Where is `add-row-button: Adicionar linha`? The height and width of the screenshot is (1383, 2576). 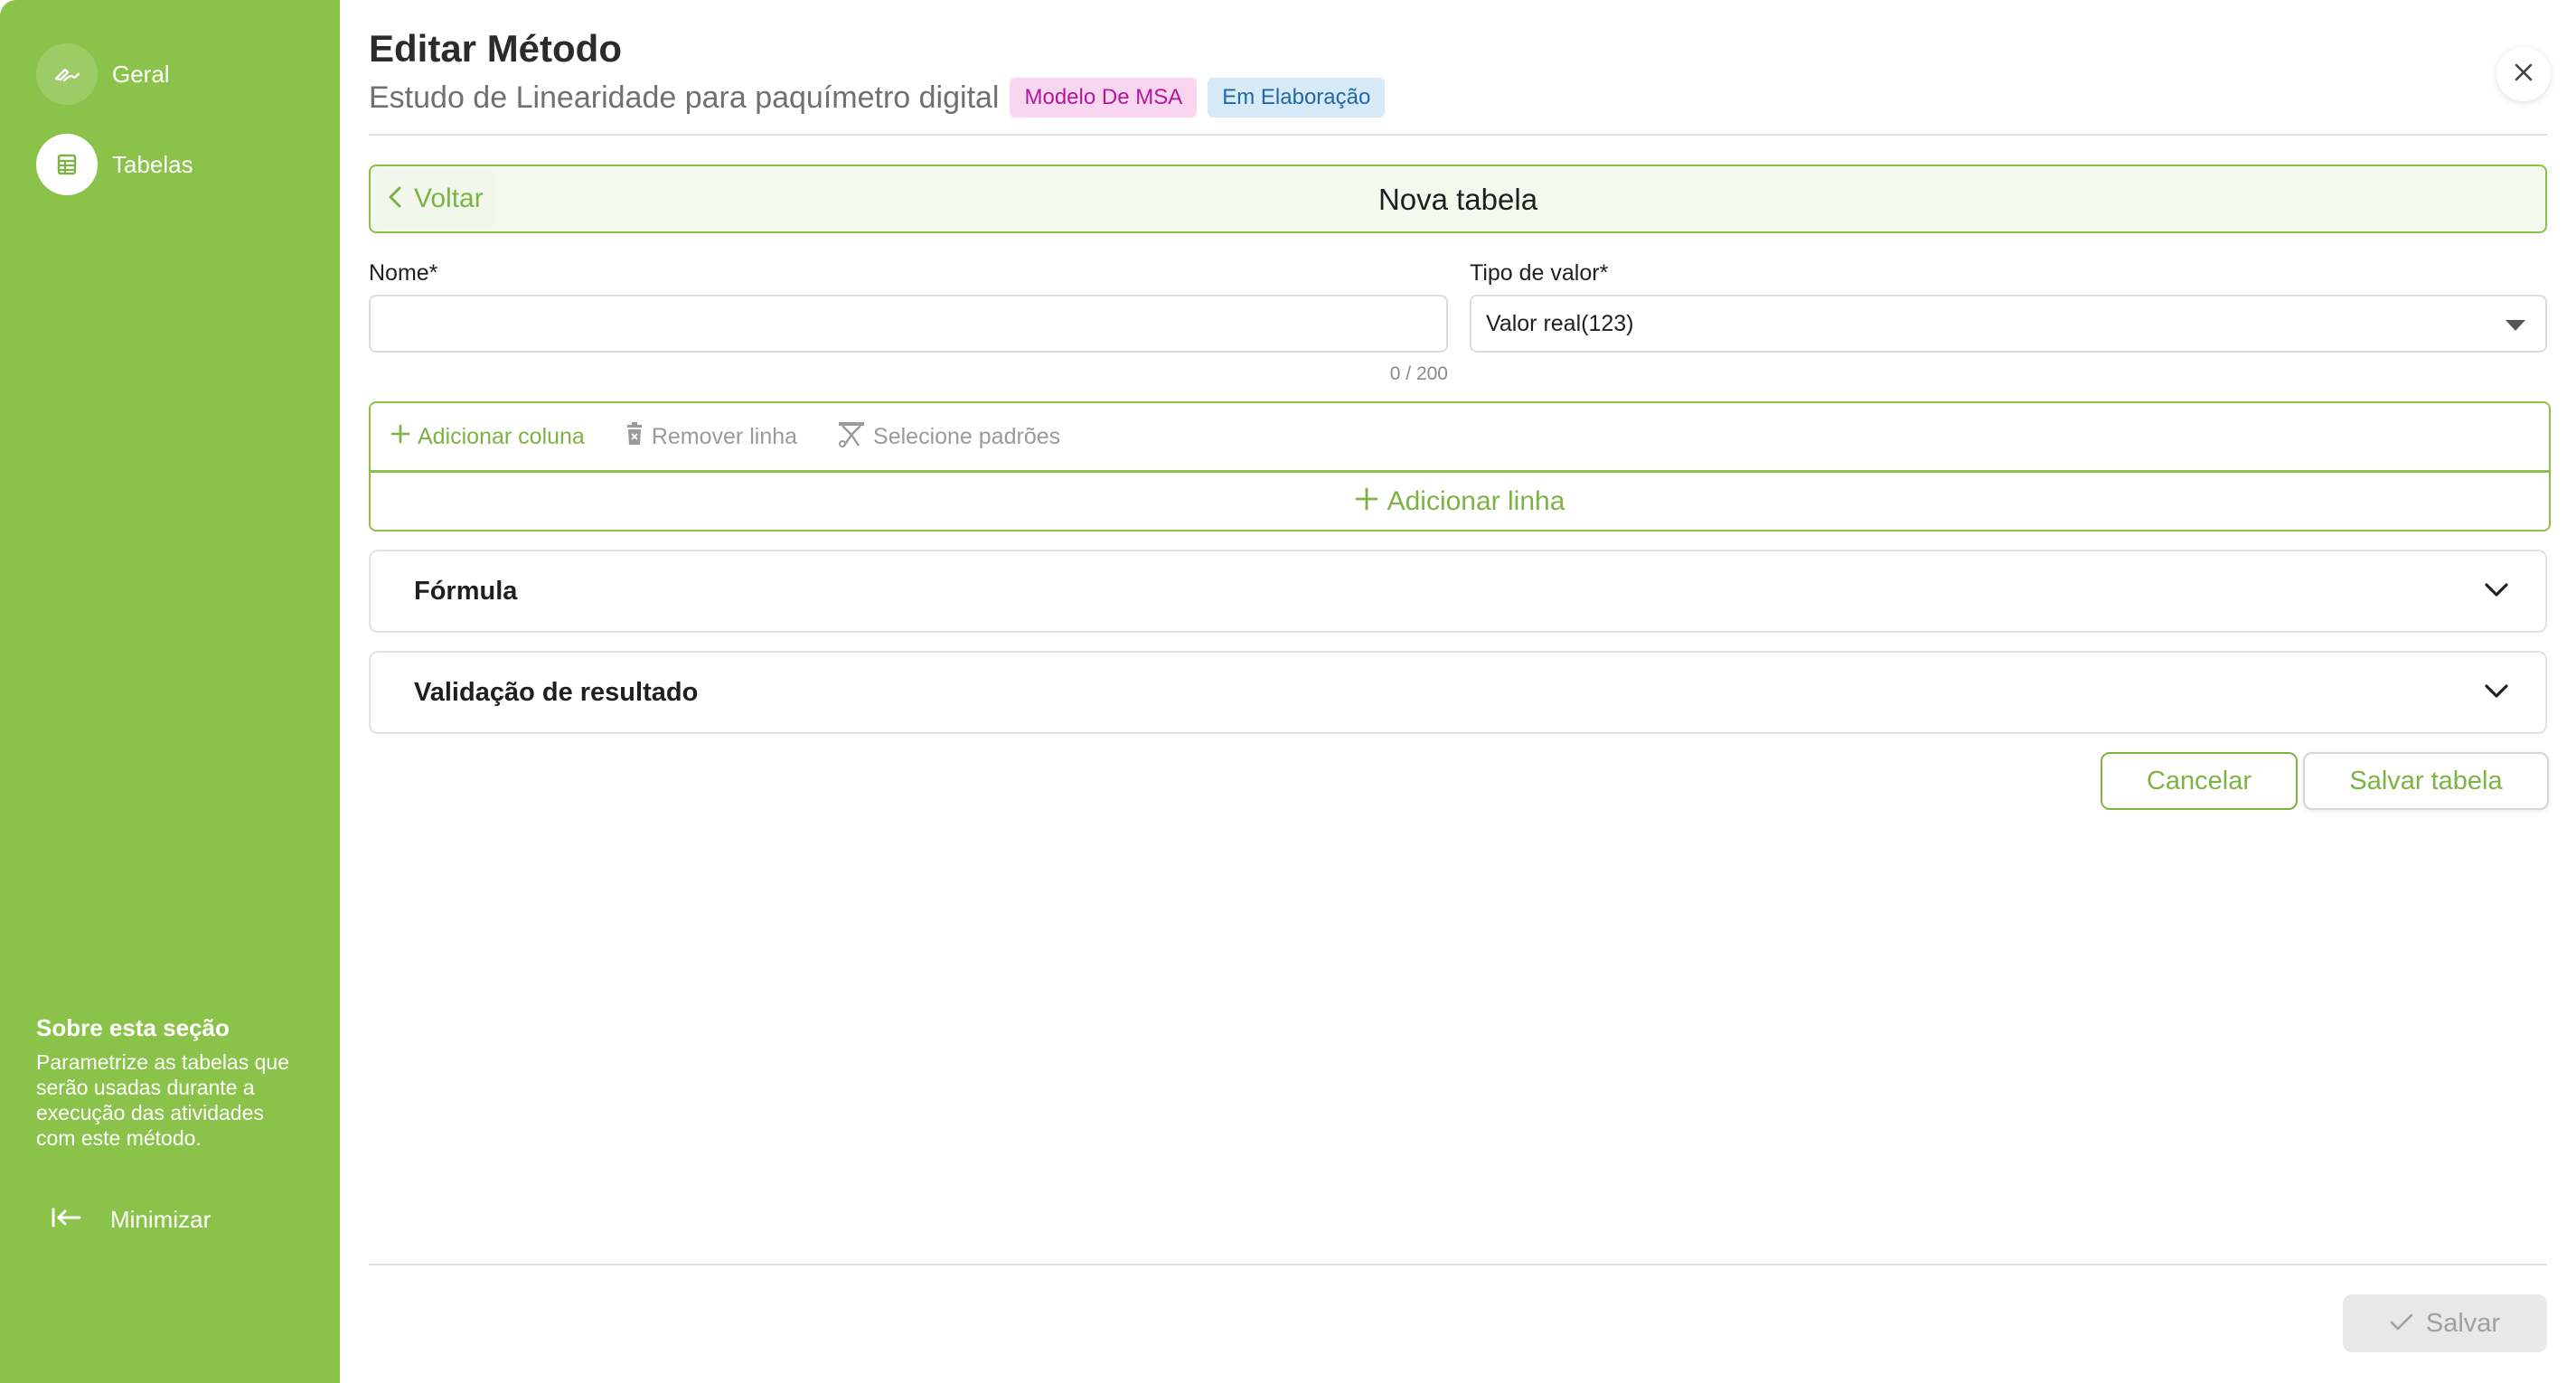 add-row-button: Adicionar linha is located at coordinates (1460, 502).